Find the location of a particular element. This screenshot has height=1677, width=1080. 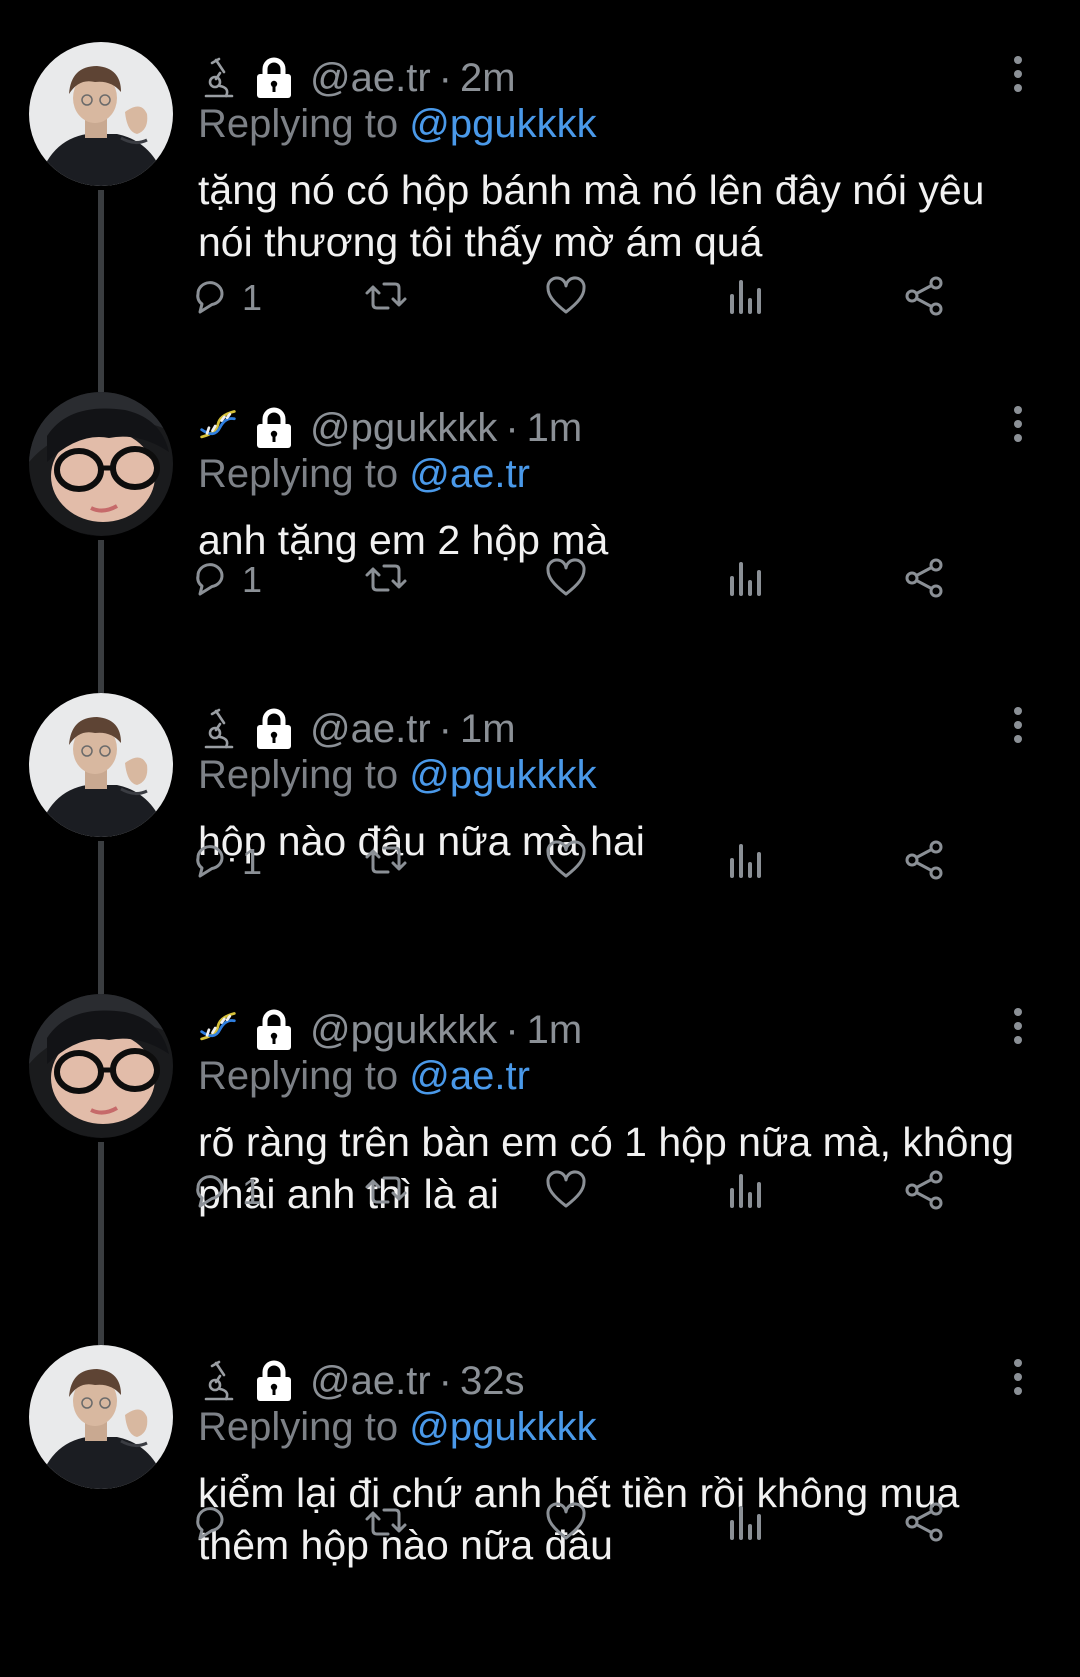

timestamp: 32s is located at coordinates (492, 1381).